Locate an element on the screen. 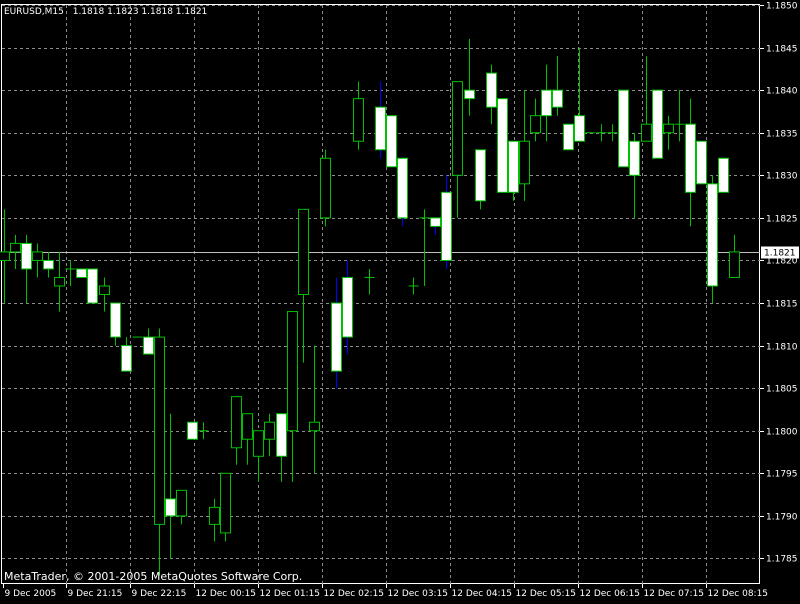 The image size is (800, 604). x-tick-label: 12 Dec 07:15 is located at coordinates (674, 594).